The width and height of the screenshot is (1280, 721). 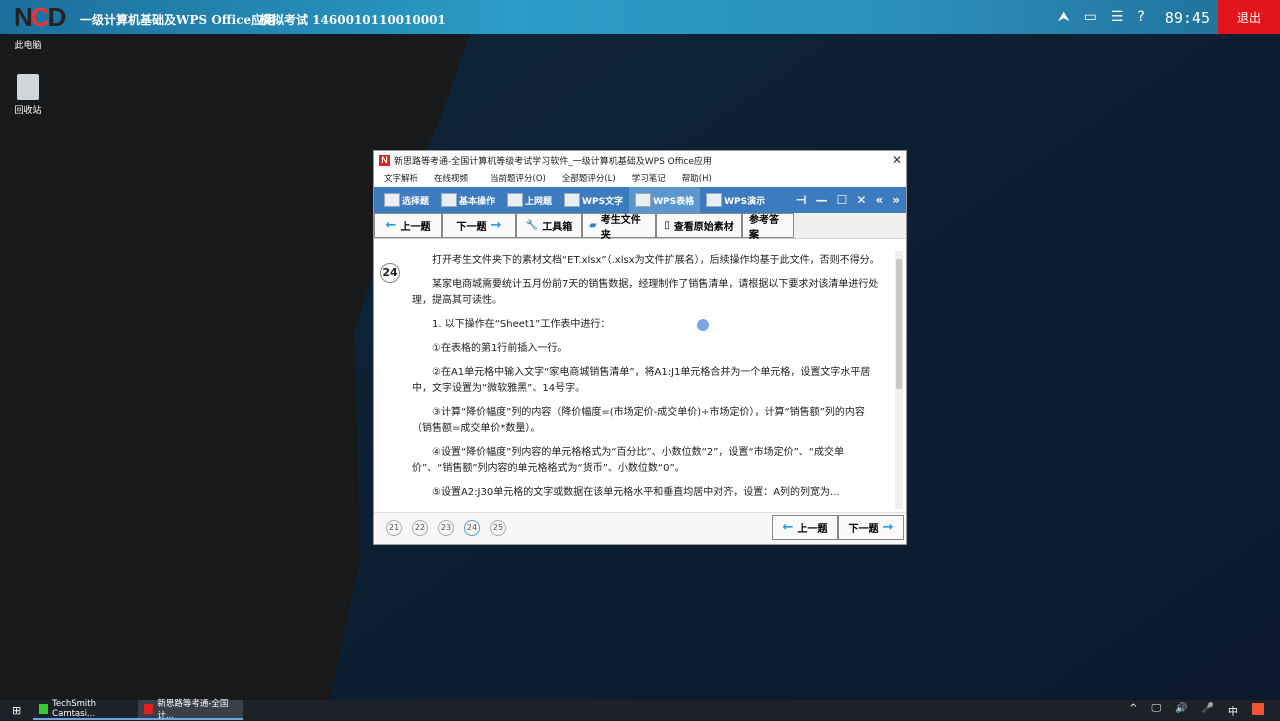 I want to click on prev-question-button: ← 上一题, so click(x=408, y=225).